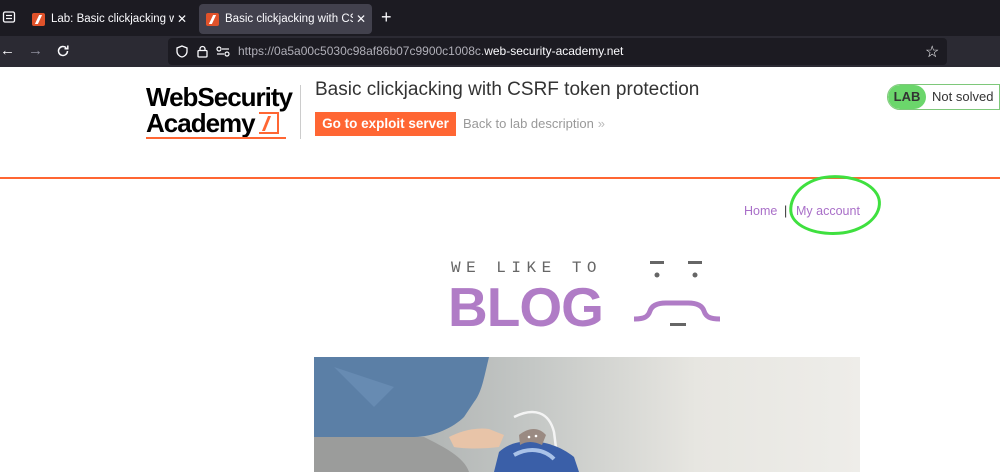  Describe the element at coordinates (963, 96) in the screenshot. I see `status-text: Not solved` at that location.